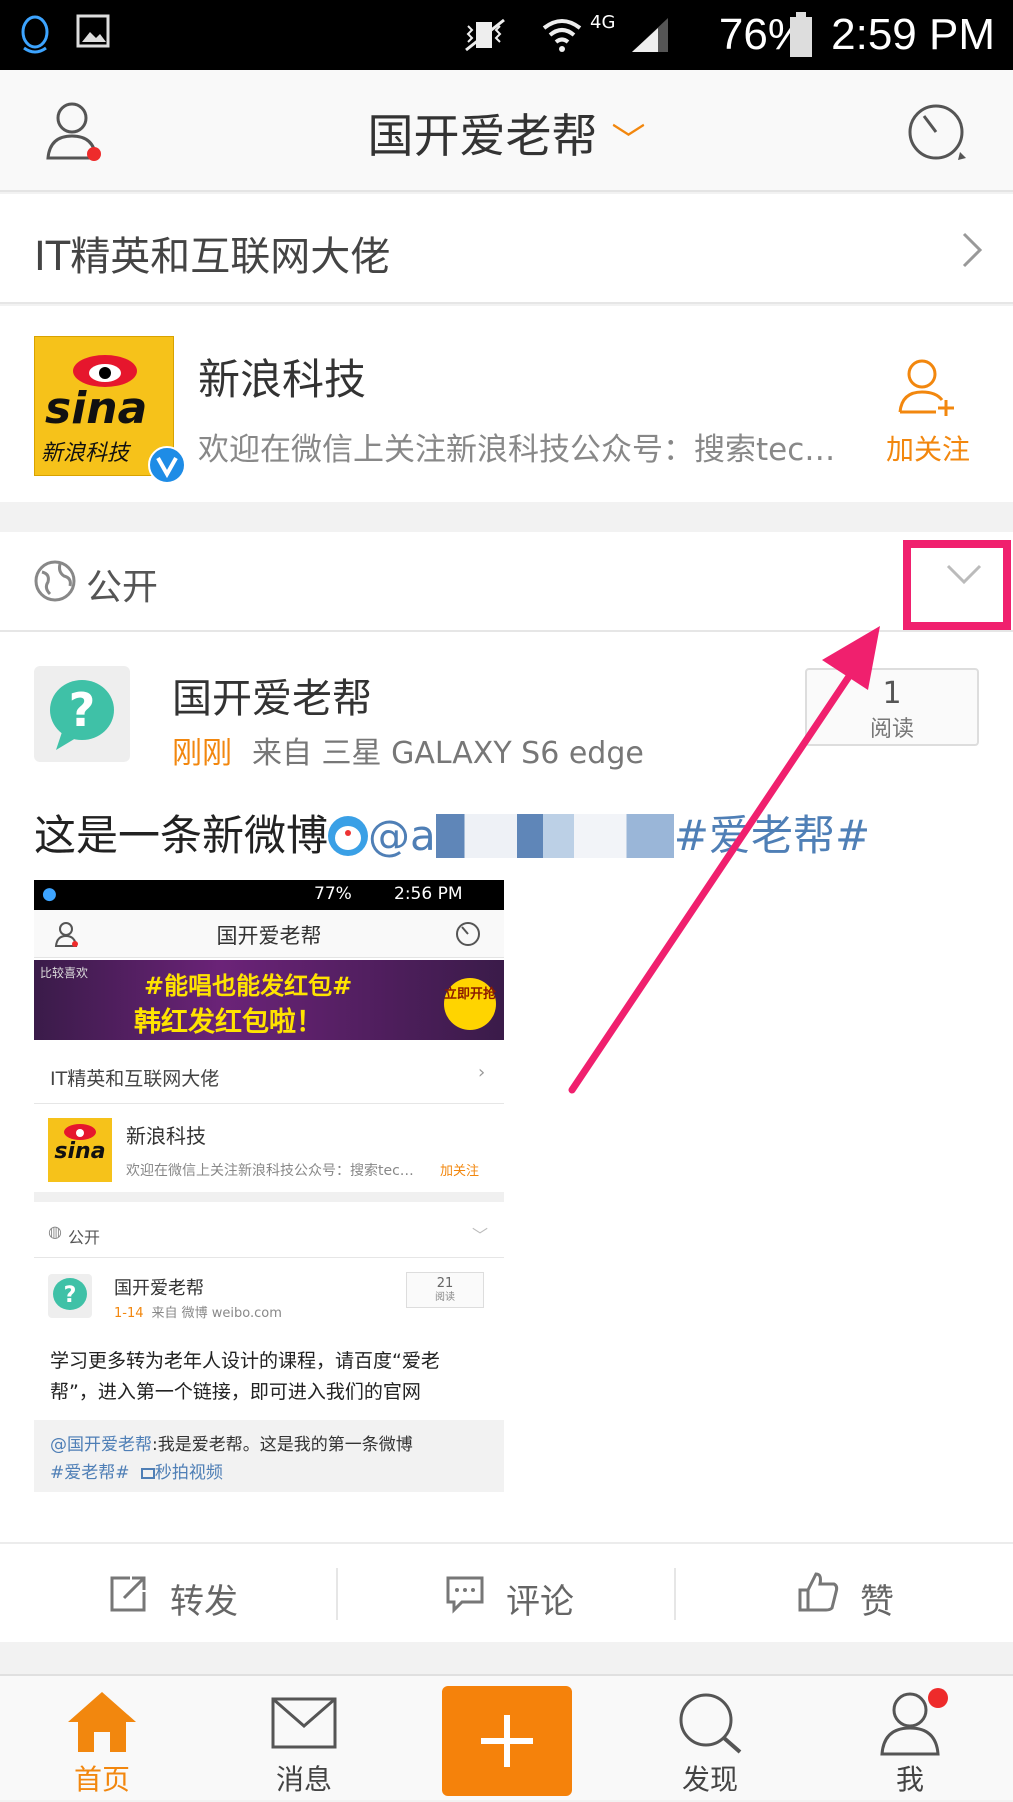  What do you see at coordinates (188, 1473) in the screenshot?
I see `image-retweet-video: 秒拍视频` at bounding box center [188, 1473].